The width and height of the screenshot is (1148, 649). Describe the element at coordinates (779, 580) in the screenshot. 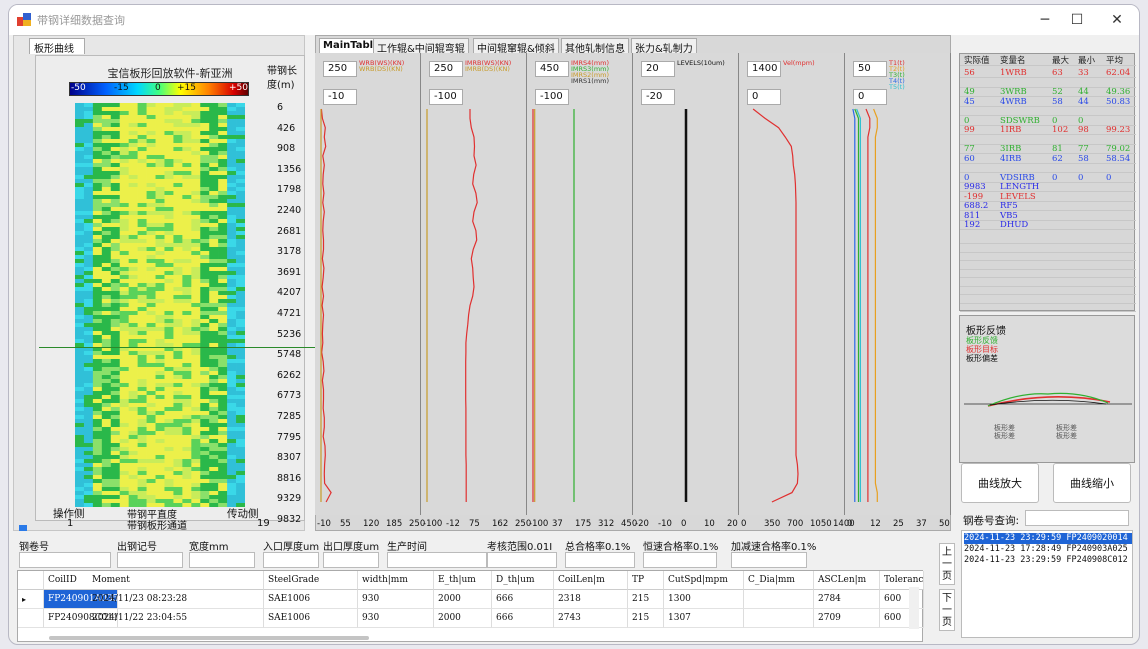

I see `grid-header: C_Dia|mm` at that location.